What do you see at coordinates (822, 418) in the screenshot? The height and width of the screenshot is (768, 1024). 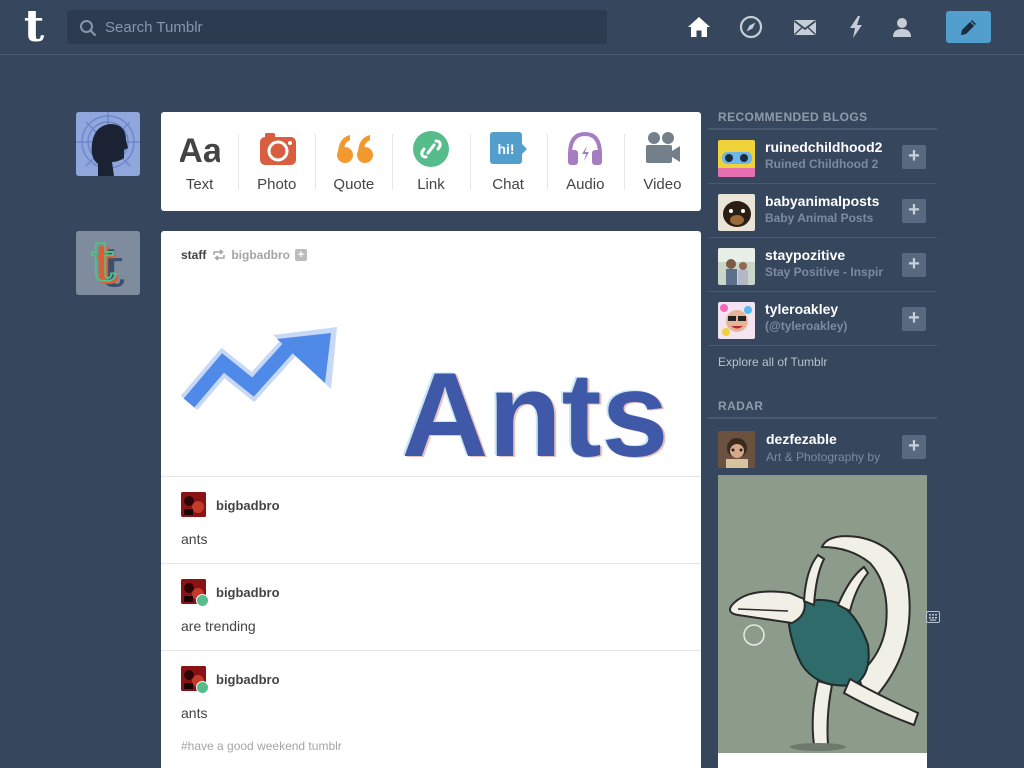 I see `sidebar-divider` at bounding box center [822, 418].